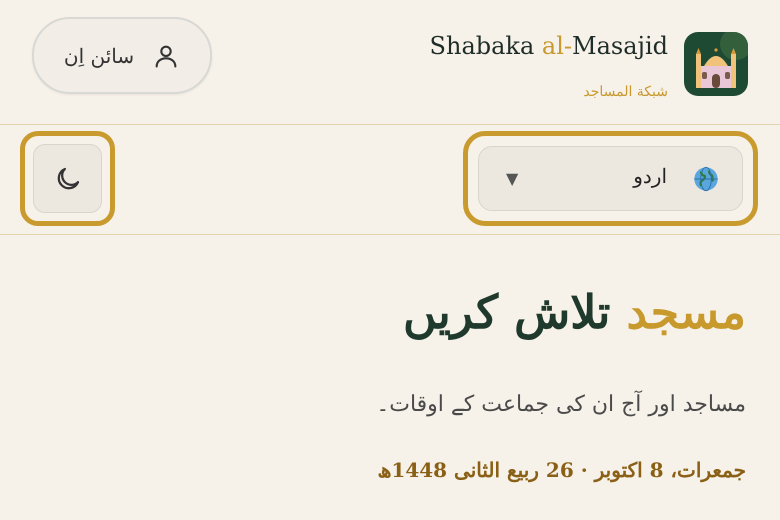  What do you see at coordinates (99, 55) in the screenshot?
I see `sign-in-label: سائن اِن` at bounding box center [99, 55].